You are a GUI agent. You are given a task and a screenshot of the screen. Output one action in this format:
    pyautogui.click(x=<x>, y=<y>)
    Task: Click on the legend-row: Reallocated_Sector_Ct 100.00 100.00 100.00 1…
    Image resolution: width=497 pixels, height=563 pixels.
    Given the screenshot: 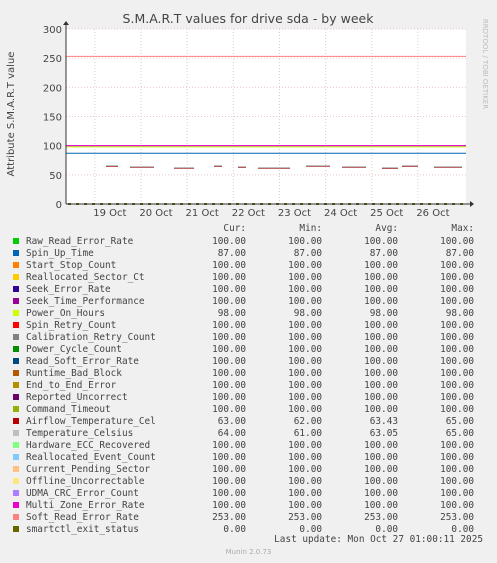 What is the action you would take?
    pyautogui.click(x=250, y=277)
    